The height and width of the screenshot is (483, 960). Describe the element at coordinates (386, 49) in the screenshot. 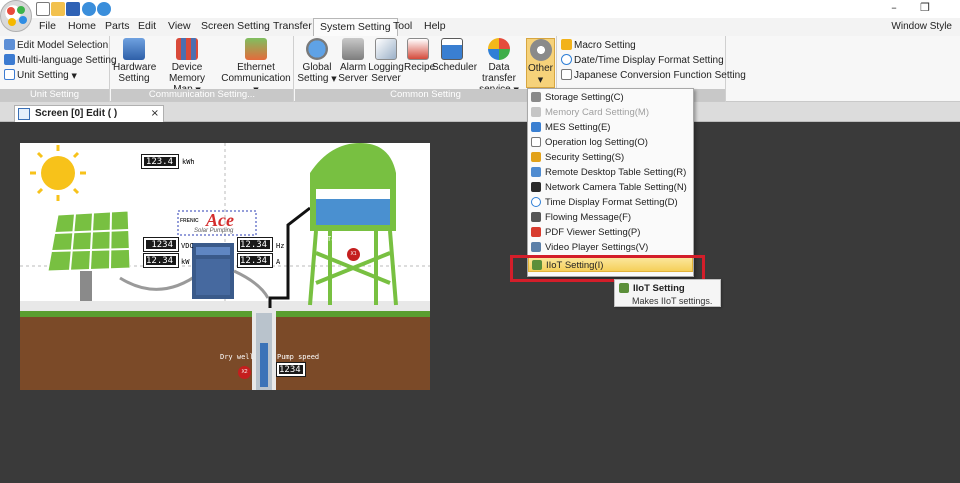

I see `logging-icon` at that location.